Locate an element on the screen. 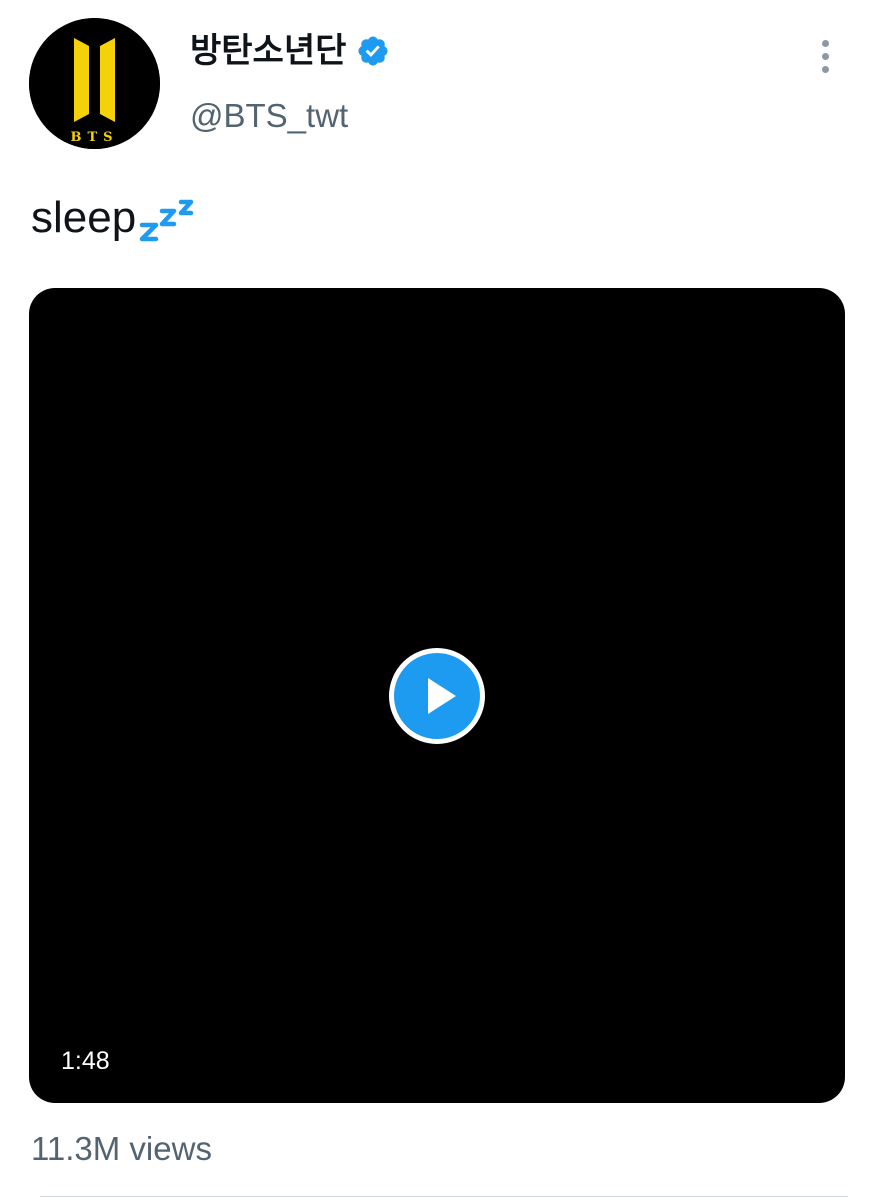 This screenshot has height=1200, width=873. bts-logo-icon: BTS is located at coordinates (94, 83).